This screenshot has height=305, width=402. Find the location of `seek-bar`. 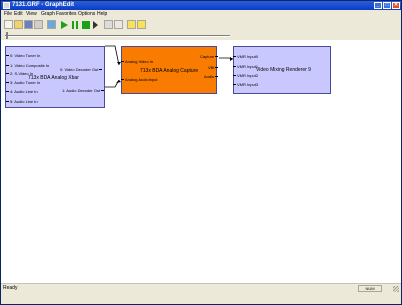

seek-bar is located at coordinates (201, 36).